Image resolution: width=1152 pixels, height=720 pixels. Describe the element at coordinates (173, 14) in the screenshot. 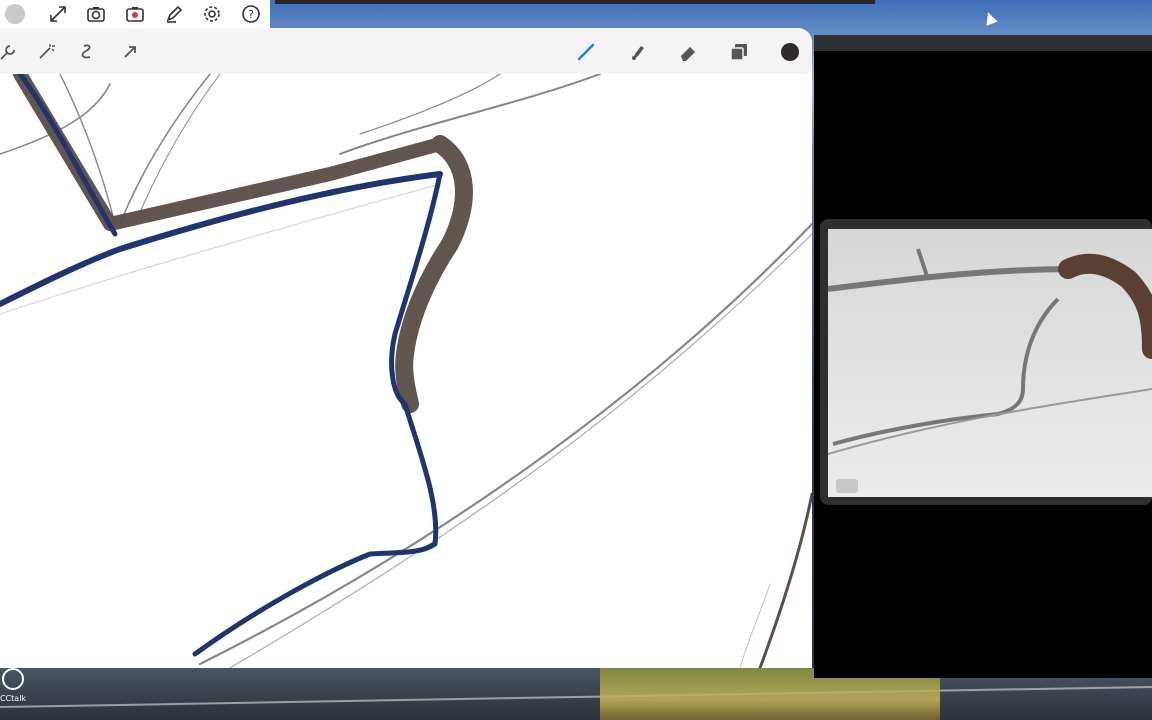

I see `brush-edit-icon` at that location.